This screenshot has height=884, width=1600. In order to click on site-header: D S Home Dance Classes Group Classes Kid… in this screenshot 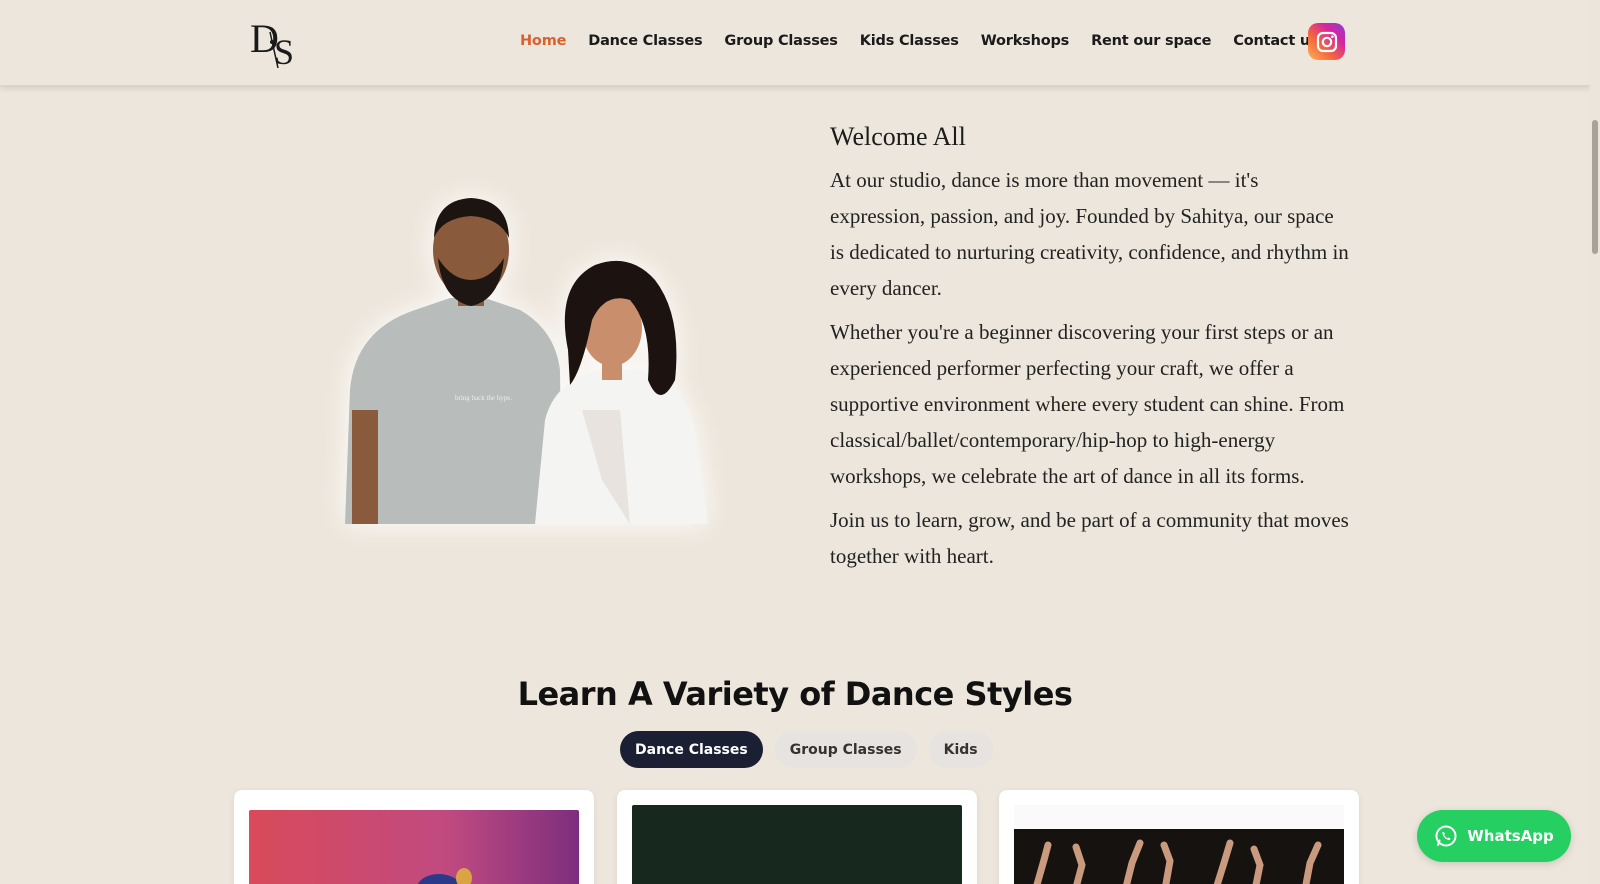, I will do `click(795, 43)`.